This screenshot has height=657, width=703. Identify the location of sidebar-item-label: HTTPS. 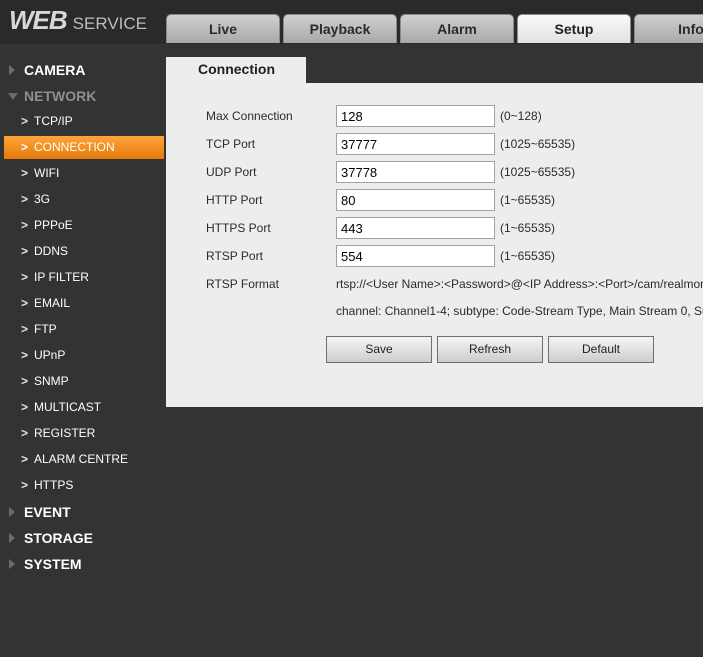
(54, 485).